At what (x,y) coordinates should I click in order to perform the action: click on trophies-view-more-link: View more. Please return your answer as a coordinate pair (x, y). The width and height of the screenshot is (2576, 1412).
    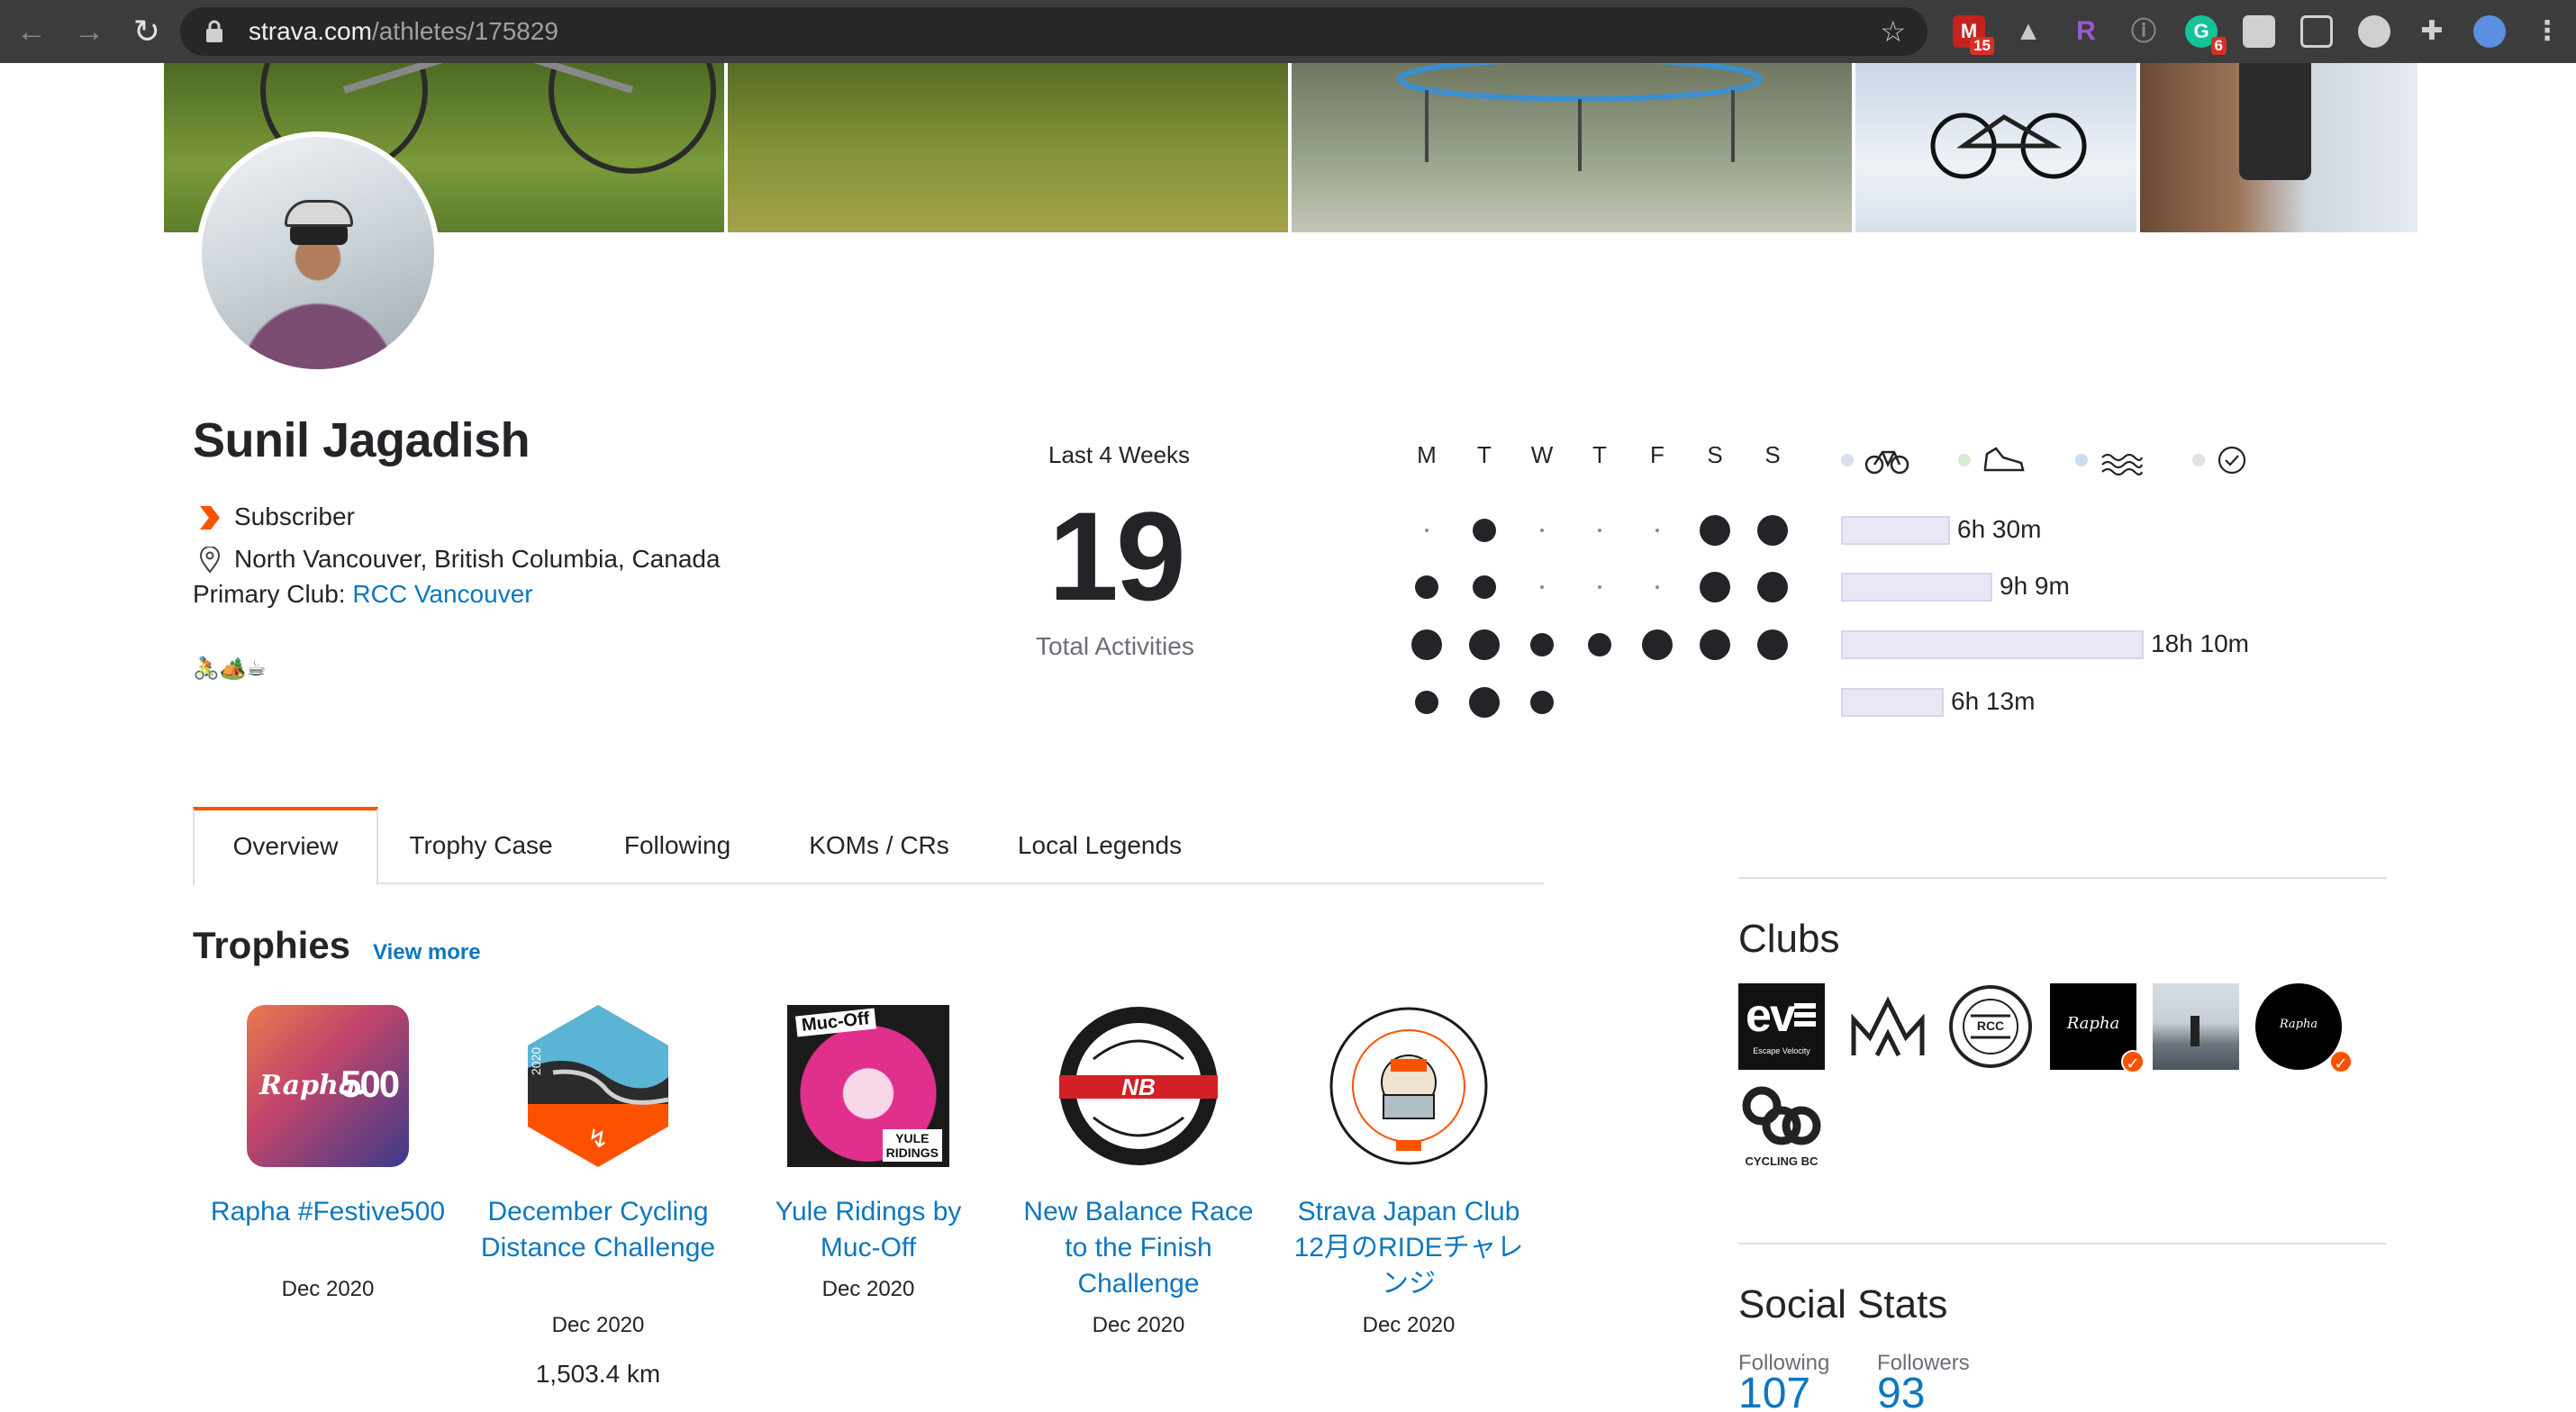
    Looking at the image, I should click on (427, 953).